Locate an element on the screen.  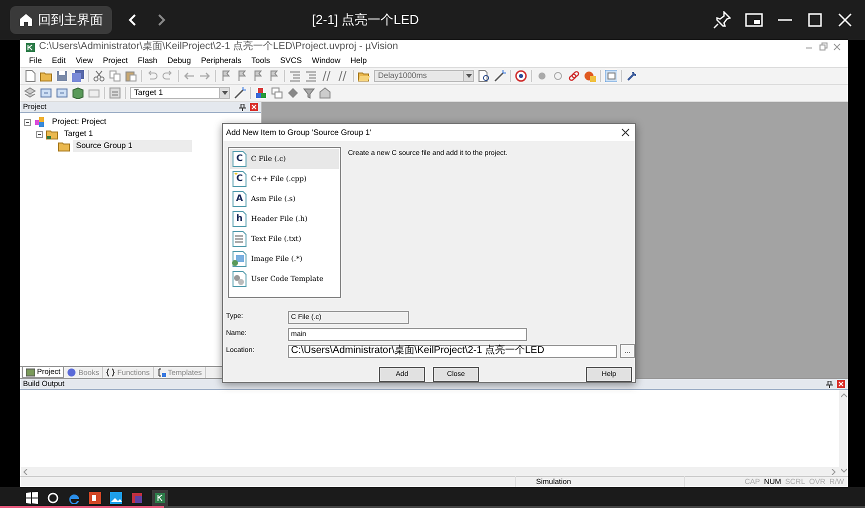
maximize-icon is located at coordinates (815, 20).